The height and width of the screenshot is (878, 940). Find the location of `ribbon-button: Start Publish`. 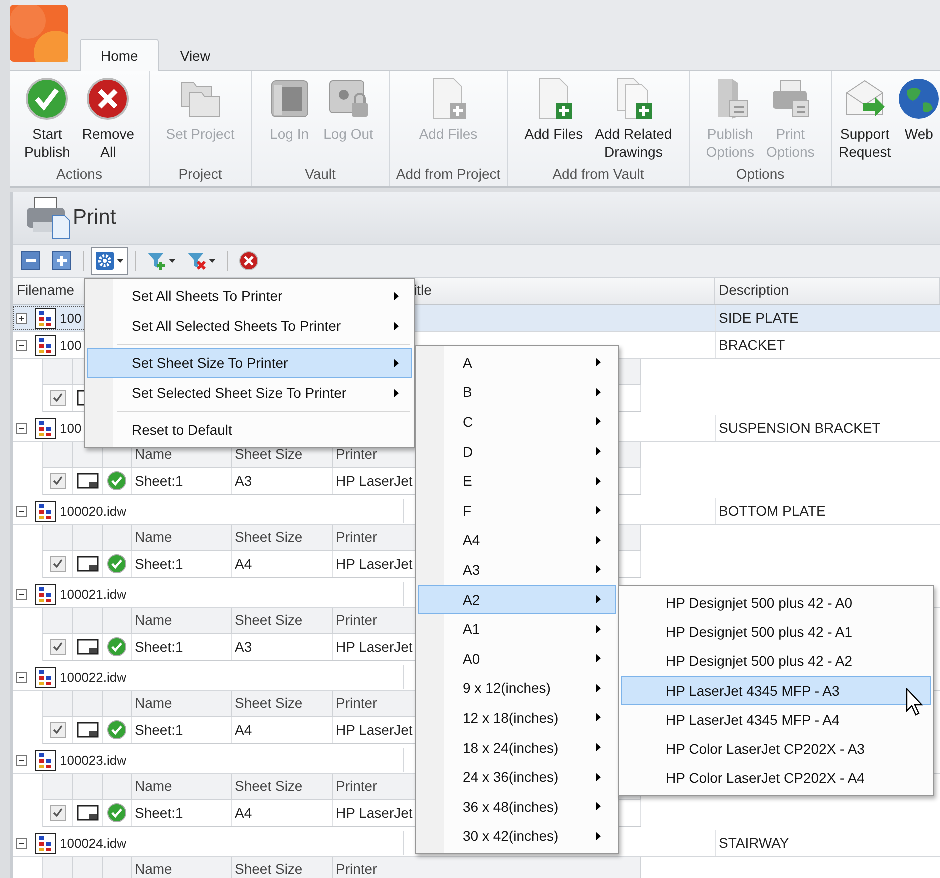

ribbon-button: Start Publish is located at coordinates (47, 117).